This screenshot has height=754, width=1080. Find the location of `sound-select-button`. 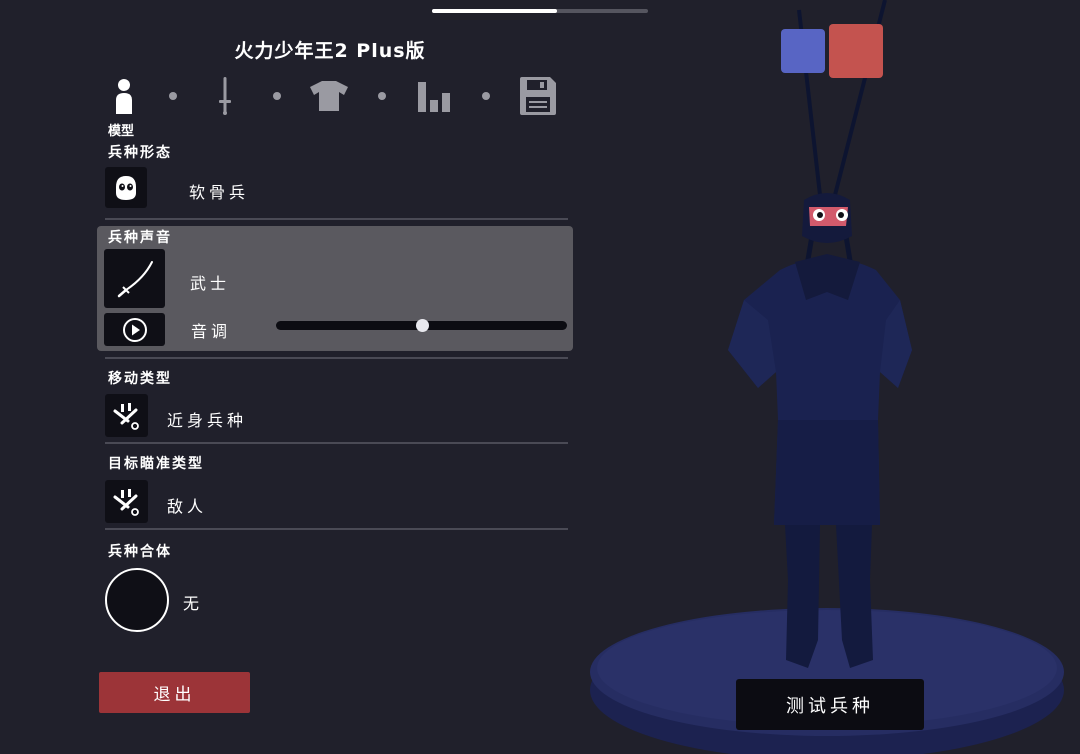

sound-select-button is located at coordinates (134, 278).